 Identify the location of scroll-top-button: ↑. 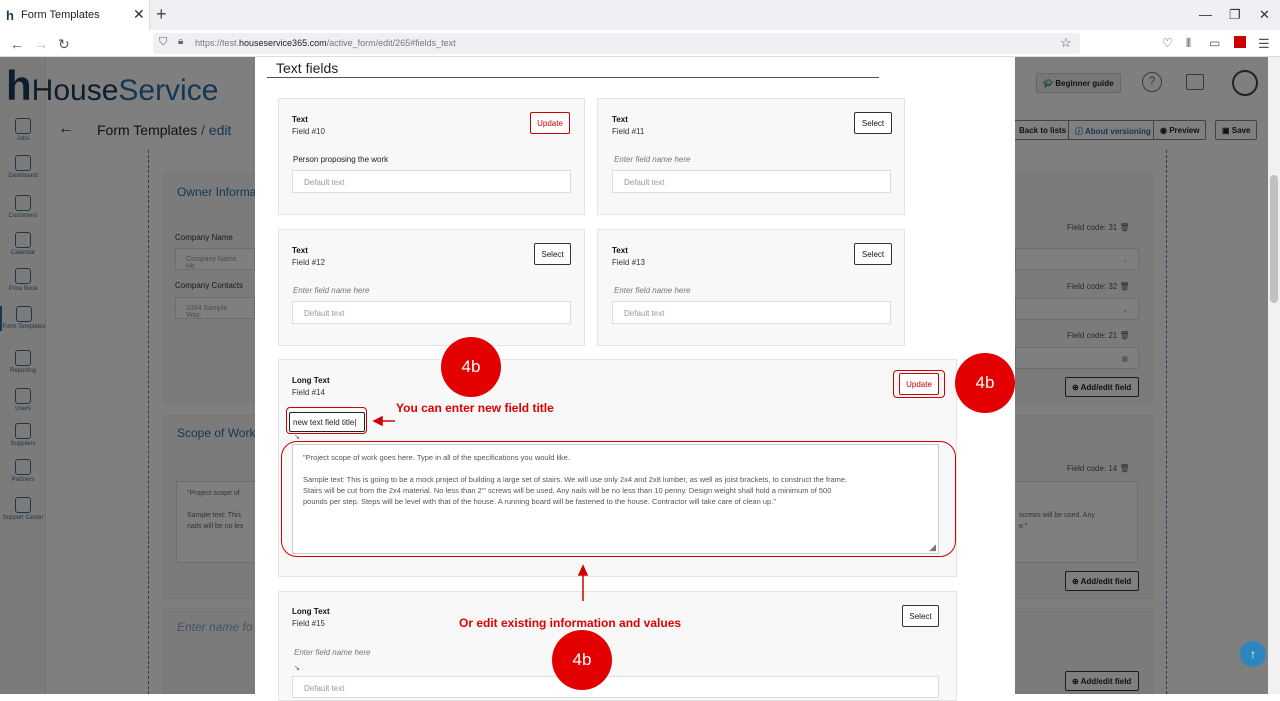
(1253, 654).